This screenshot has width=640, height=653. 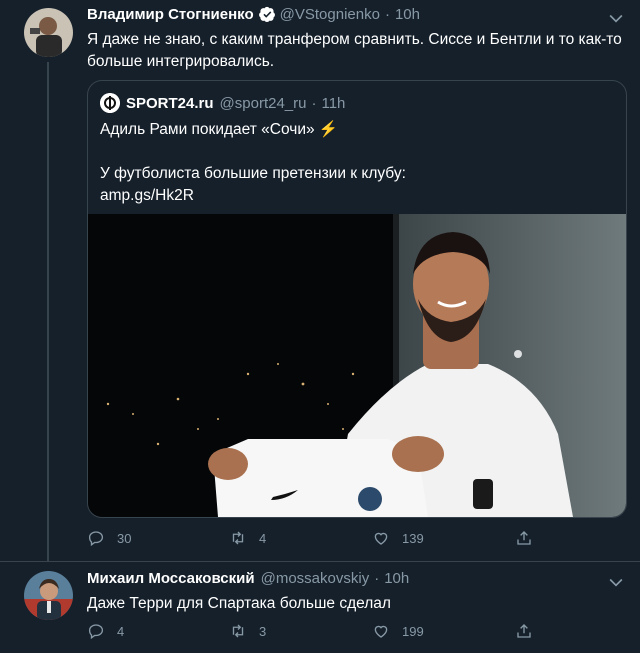 I want to click on quoted-line: Адиль Рами покидает «Сочи» ⚡, so click(x=219, y=129).